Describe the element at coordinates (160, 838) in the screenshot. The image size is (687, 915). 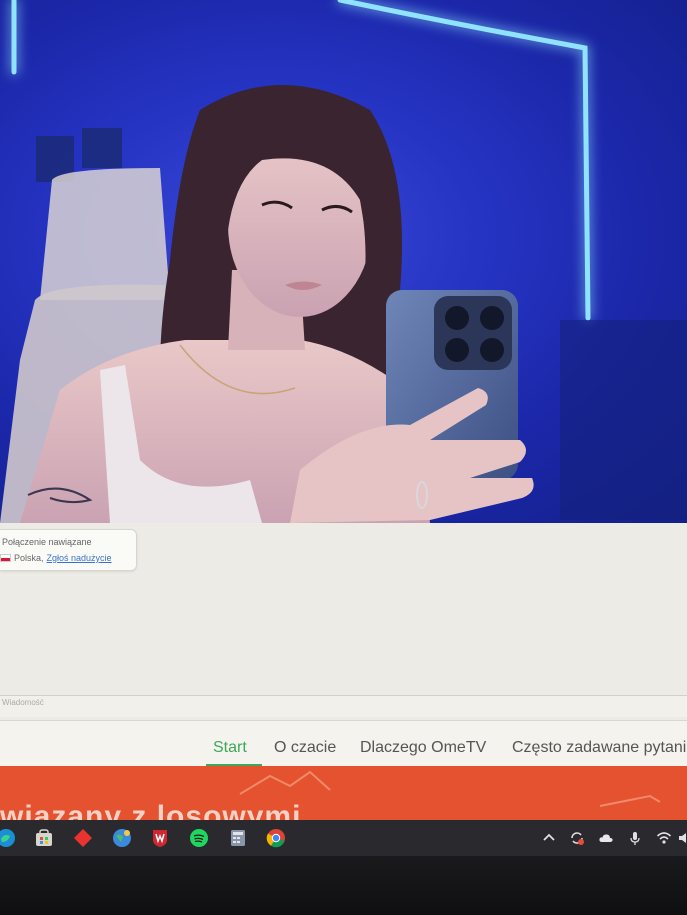
I see `mcafee-icon` at that location.